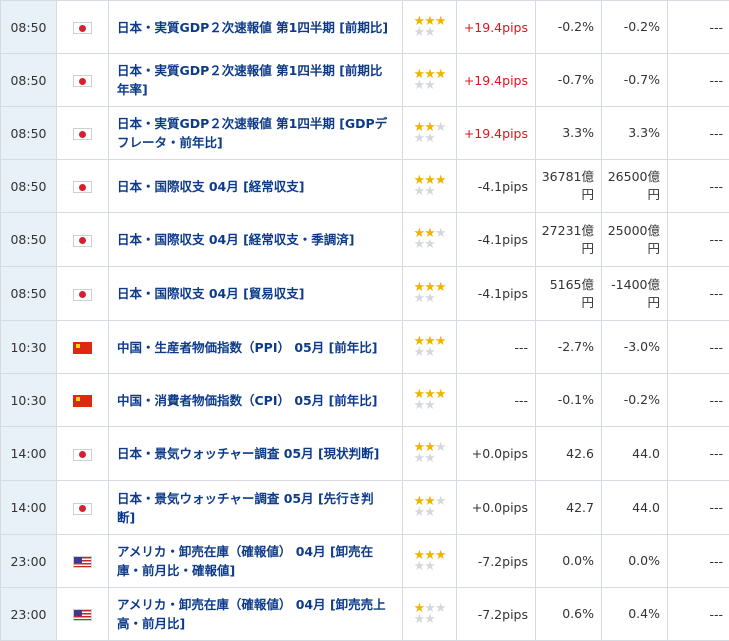 The height and width of the screenshot is (641, 729). What do you see at coordinates (635, 80) in the screenshot?
I see `forecast-value: -0.7%` at bounding box center [635, 80].